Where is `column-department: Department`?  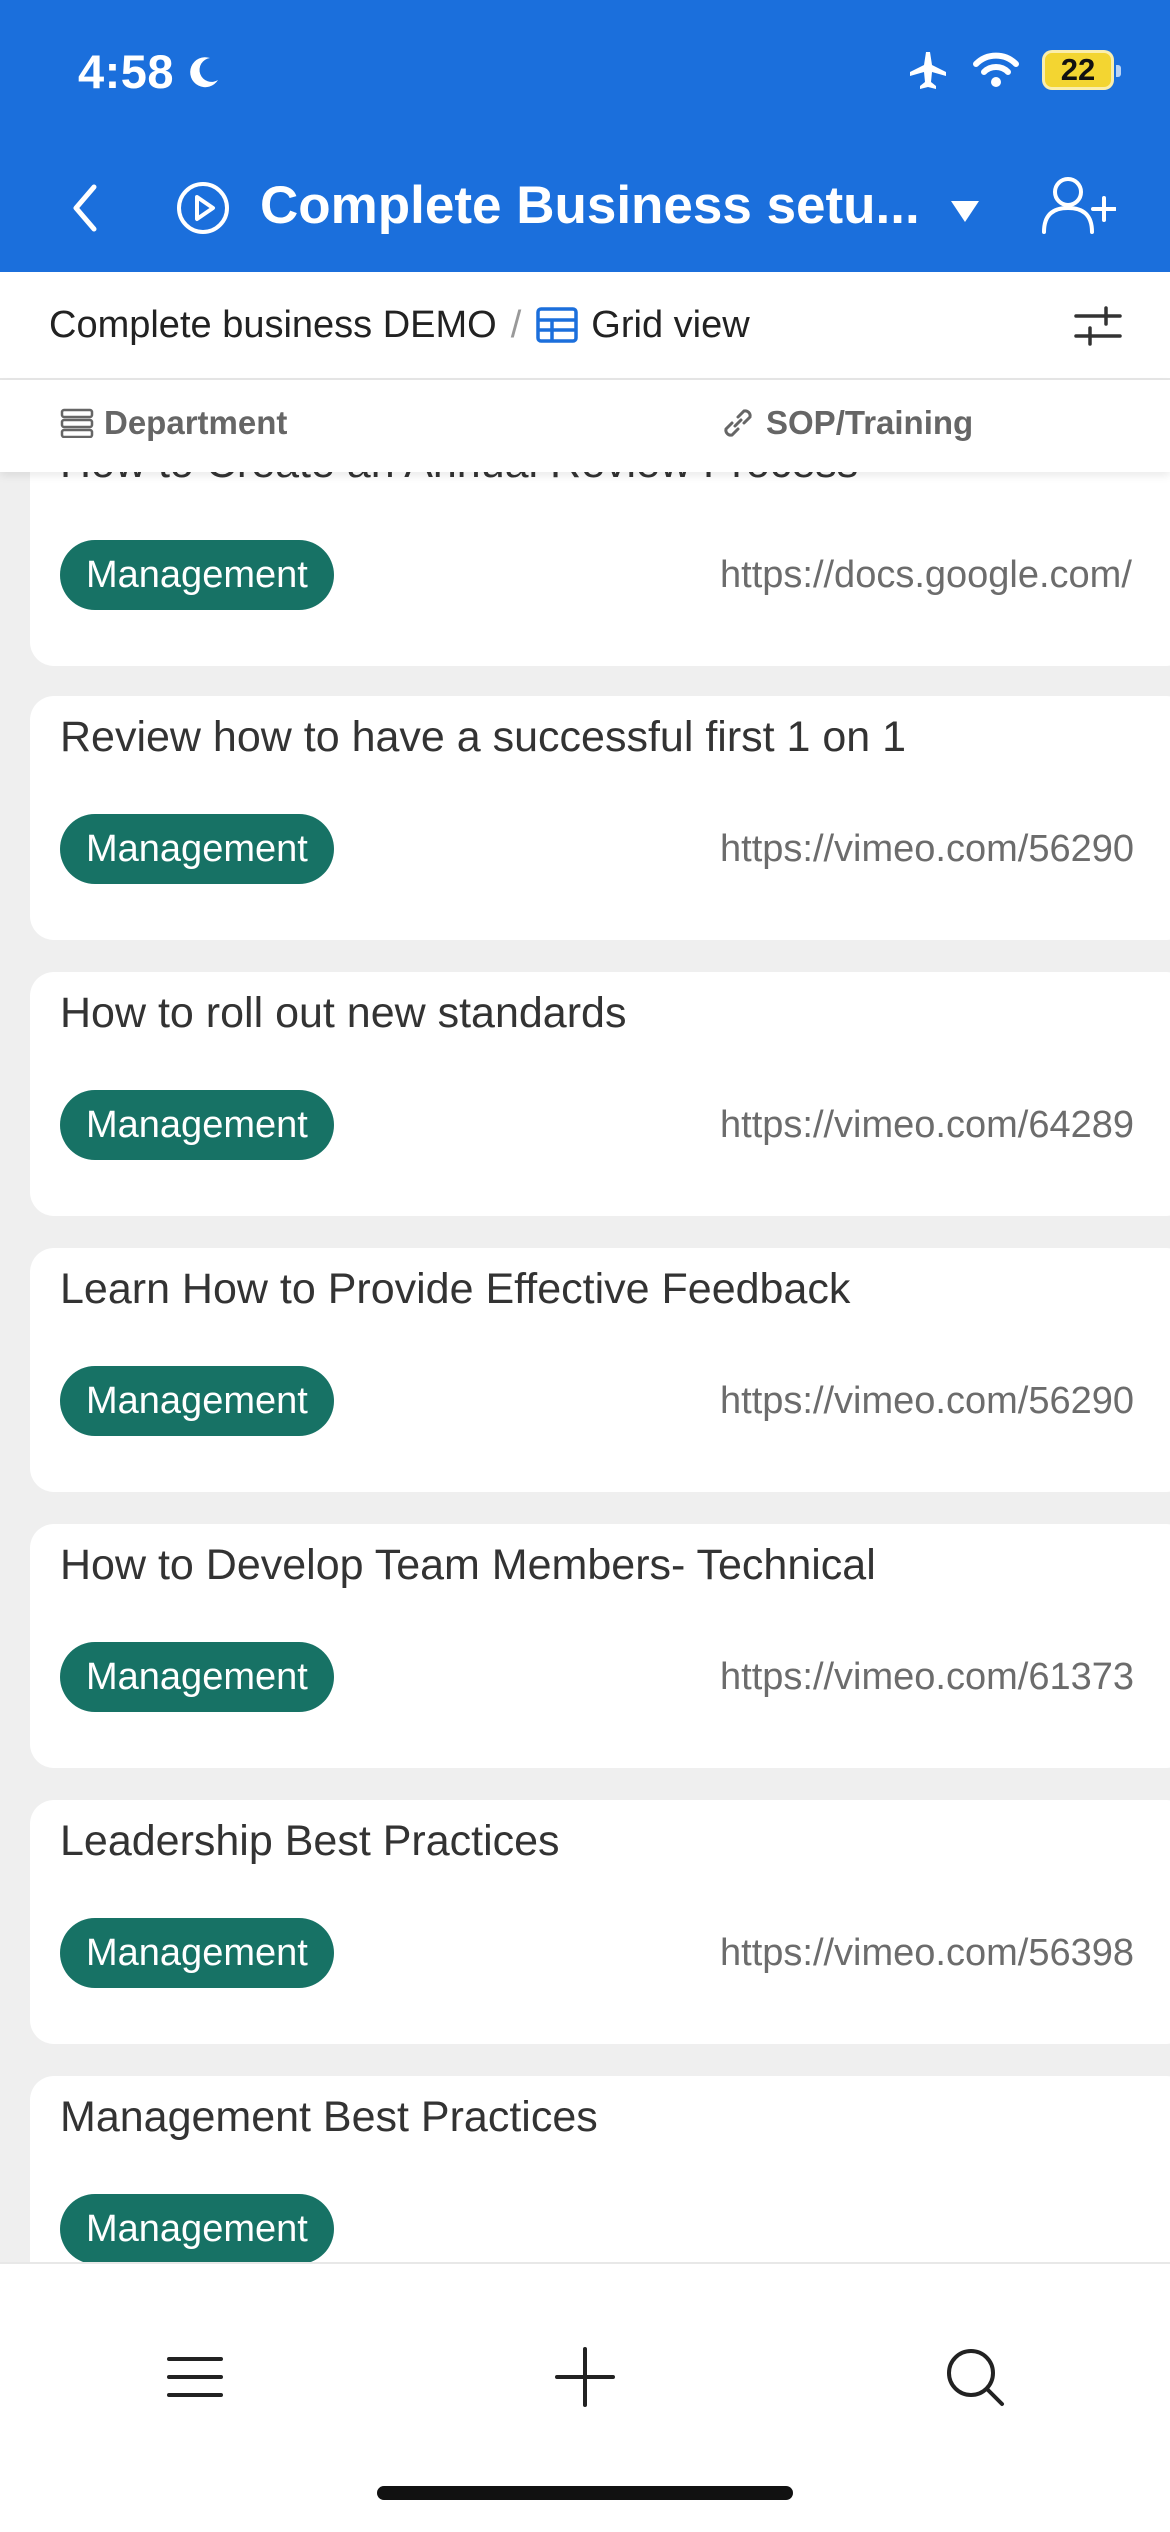
column-department: Department is located at coordinates (173, 423).